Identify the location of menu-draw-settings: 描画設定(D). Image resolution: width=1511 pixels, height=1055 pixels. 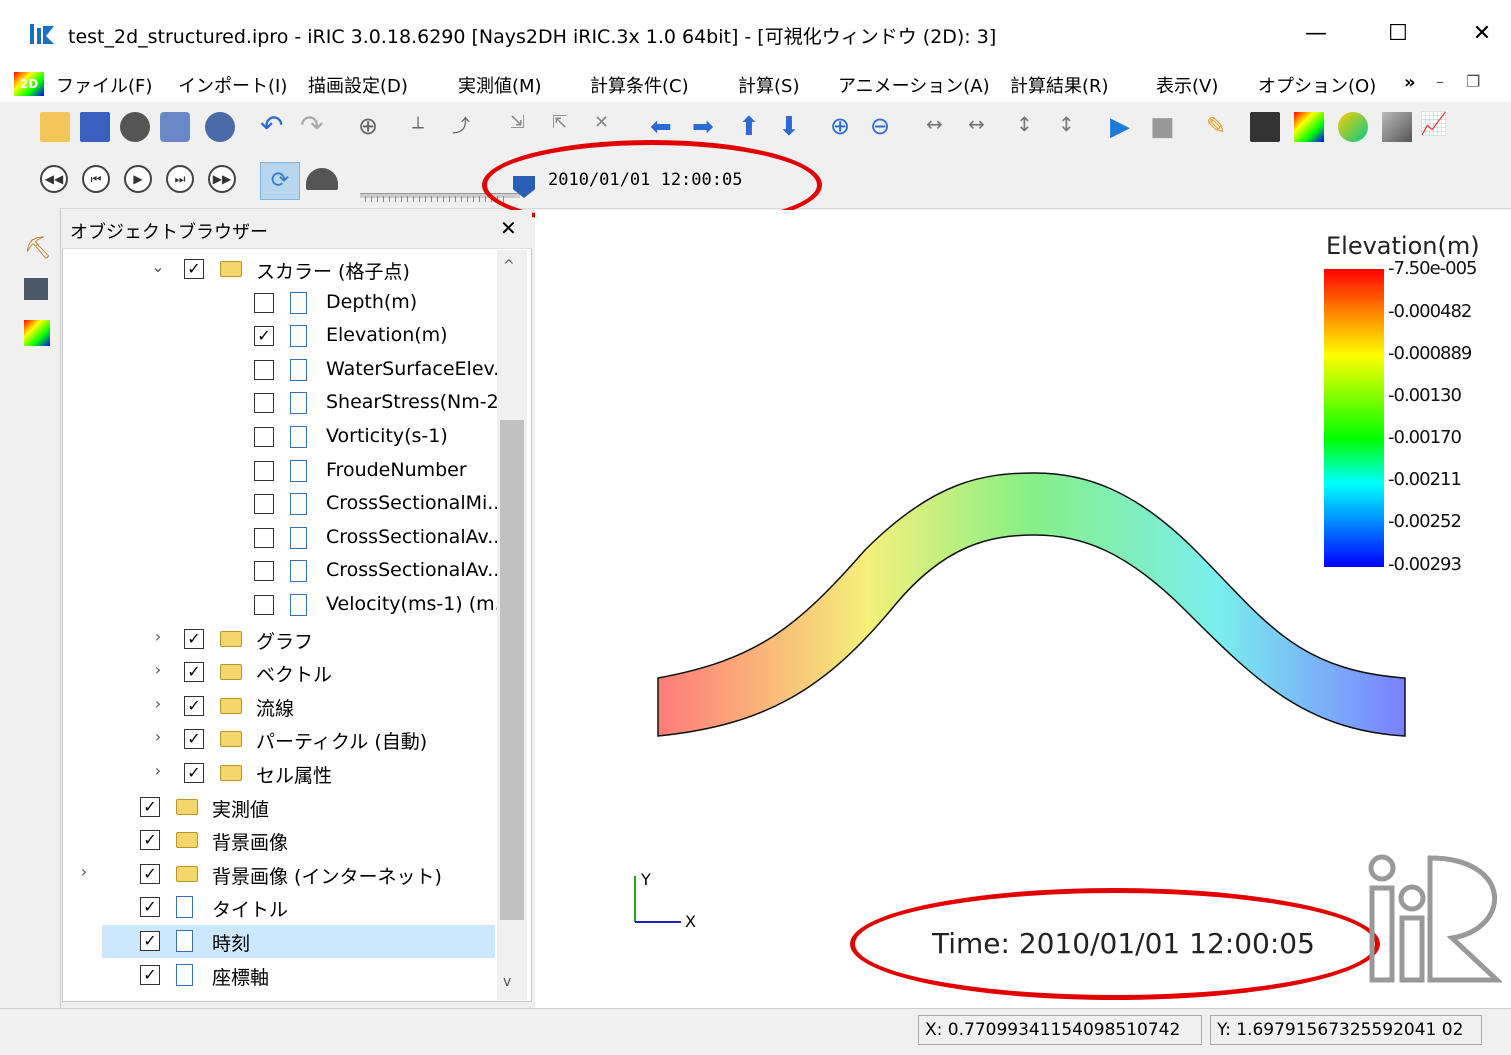
(358, 85).